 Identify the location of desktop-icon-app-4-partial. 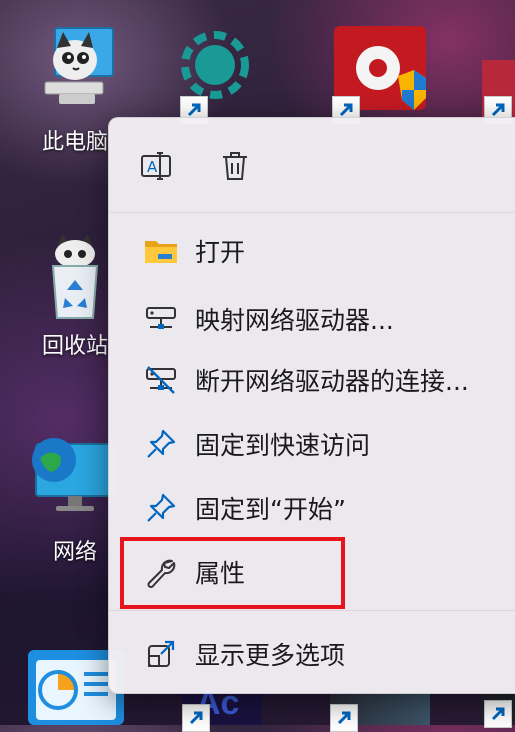
(498, 92).